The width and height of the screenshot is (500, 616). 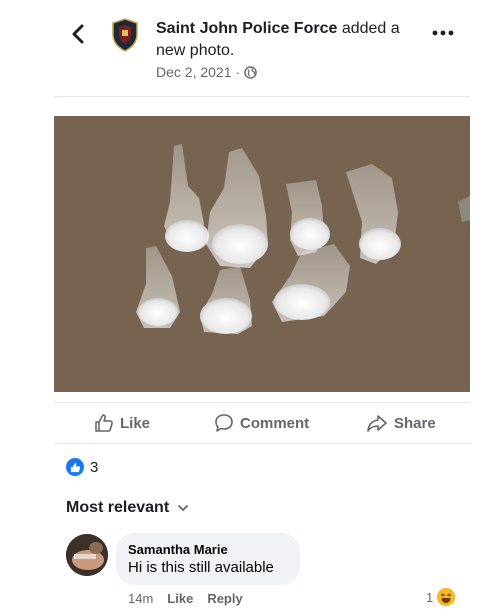 What do you see at coordinates (224, 423) in the screenshot?
I see `comment-bubble-icon` at bounding box center [224, 423].